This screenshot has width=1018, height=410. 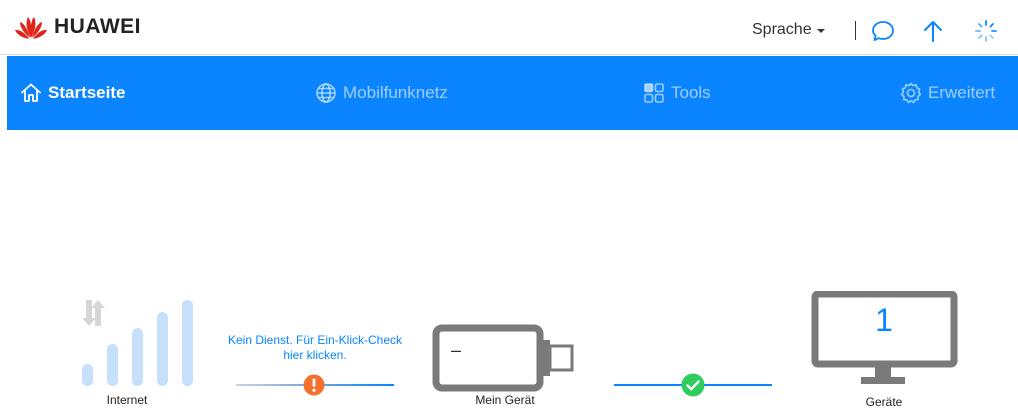 I want to click on nav-item-erweitert: Erweitert, so click(x=947, y=93).